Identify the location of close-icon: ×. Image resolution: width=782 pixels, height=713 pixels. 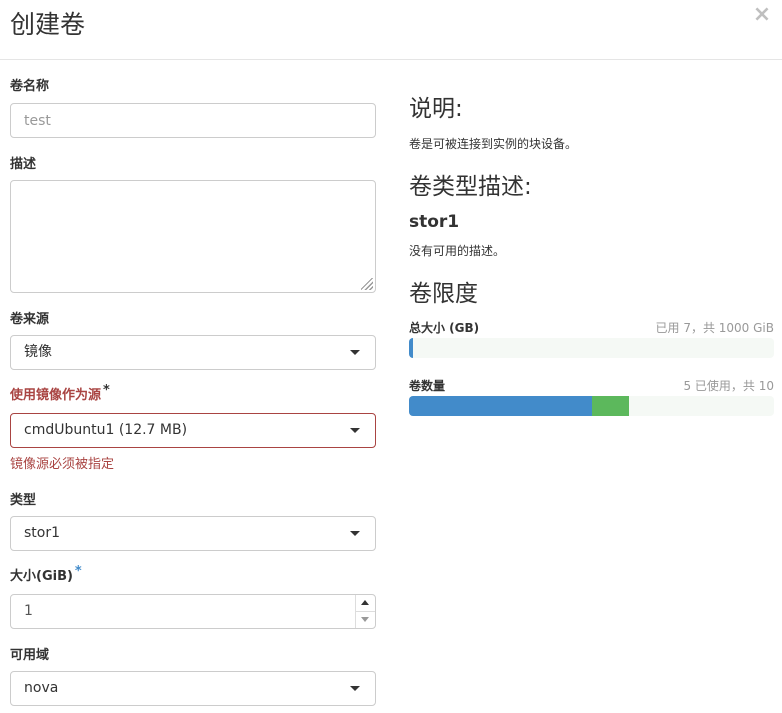
(762, 15).